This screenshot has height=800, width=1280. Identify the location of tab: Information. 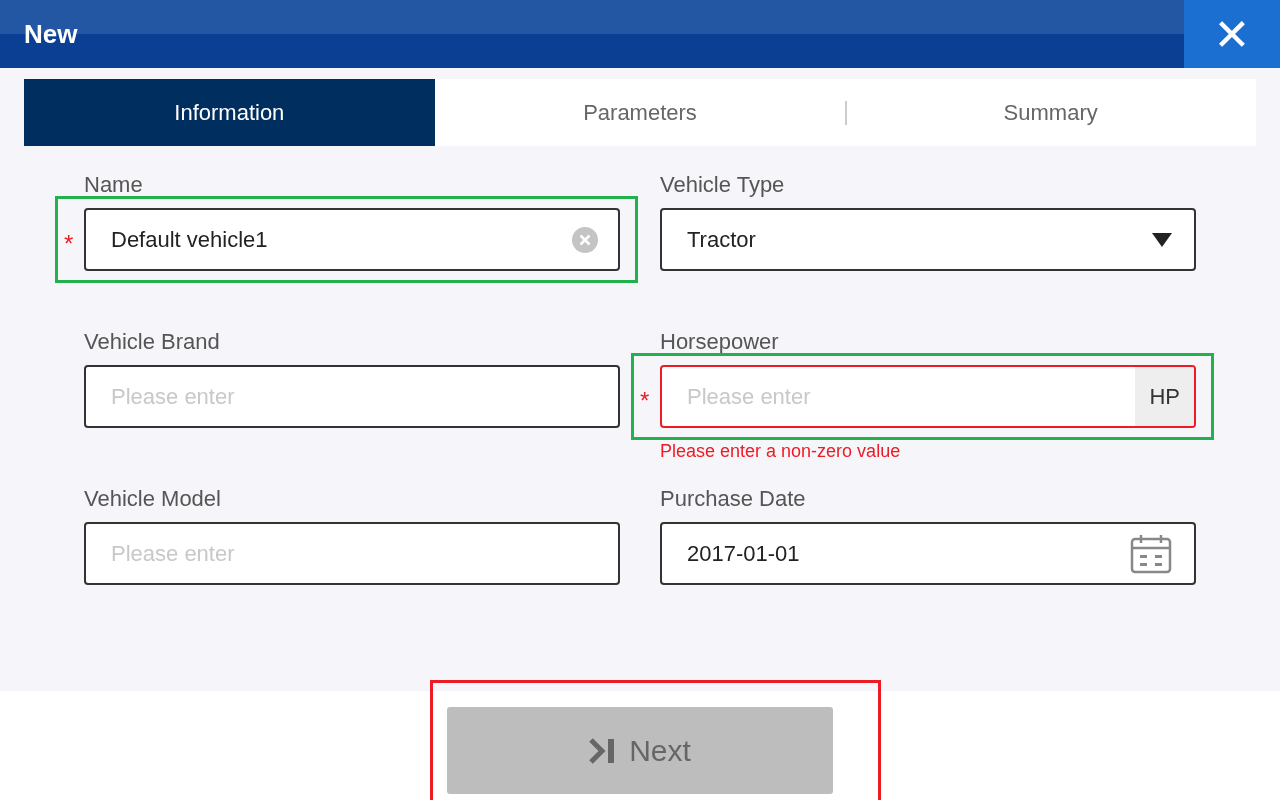
(229, 112).